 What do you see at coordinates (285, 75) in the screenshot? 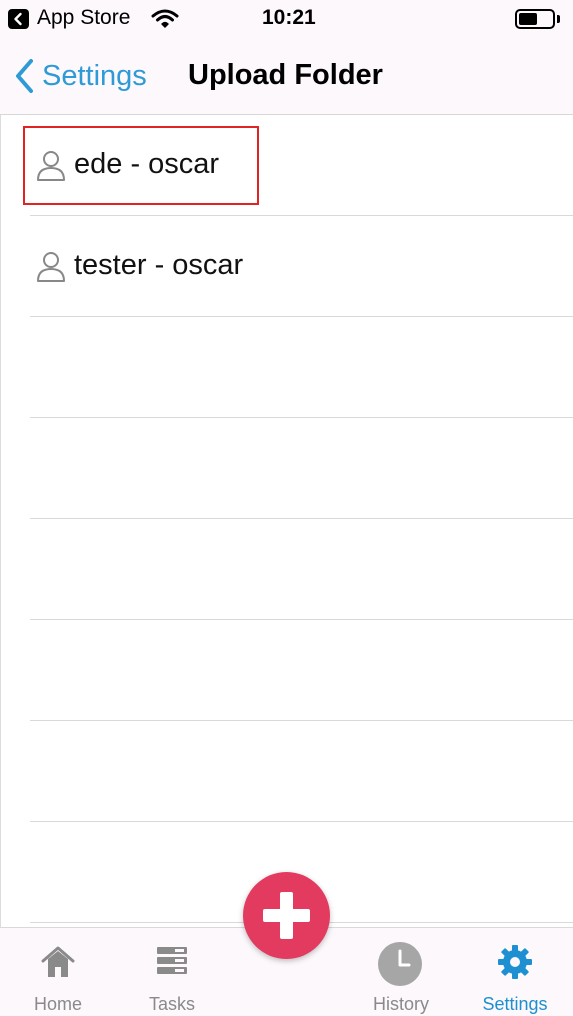
I see `page-title: Upload Folder` at bounding box center [285, 75].